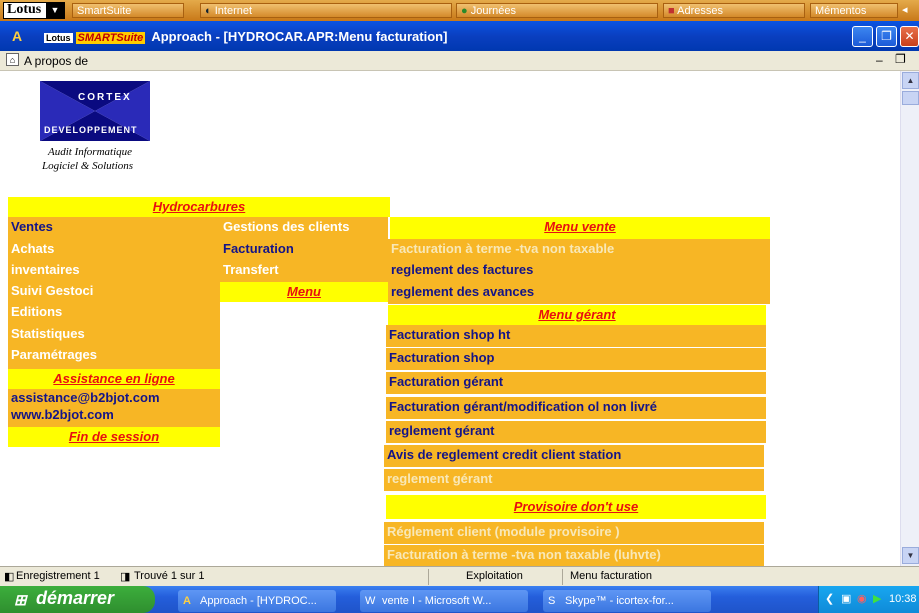  I want to click on menu-editions: Editions, so click(114, 313).